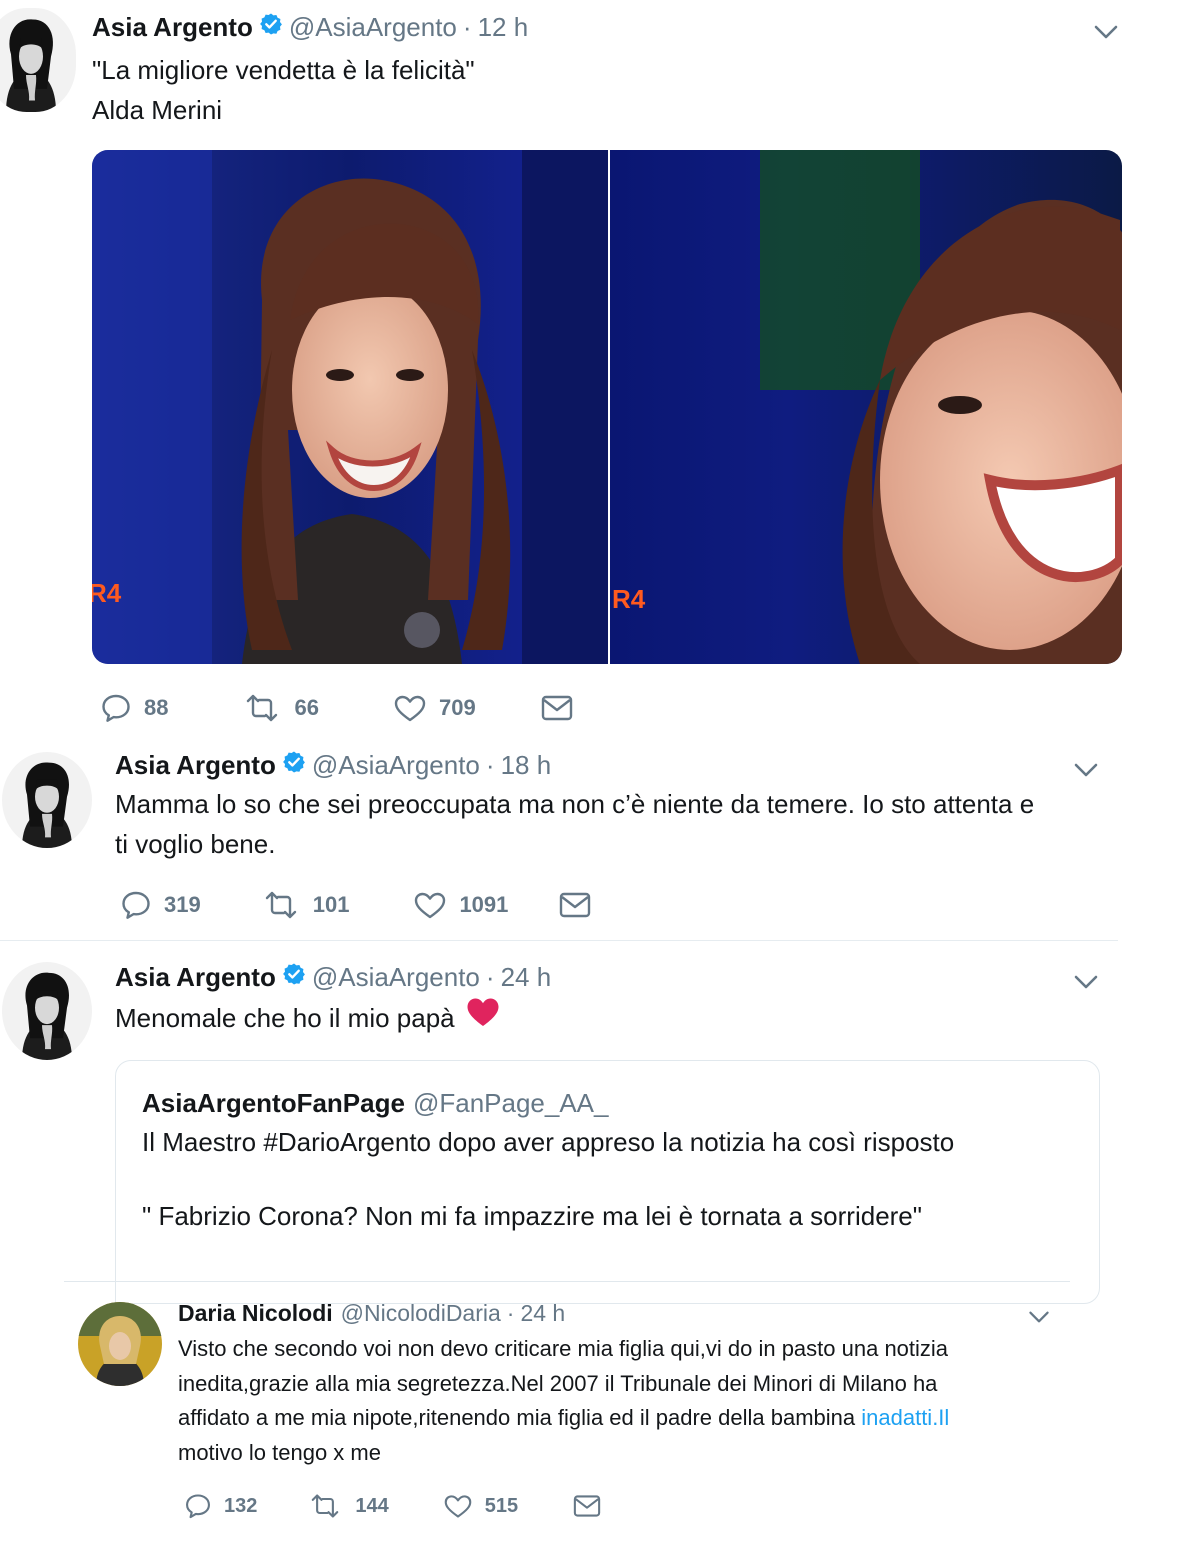 This screenshot has height=1564, width=1180. I want to click on retweet-button: 144, so click(348, 1506).